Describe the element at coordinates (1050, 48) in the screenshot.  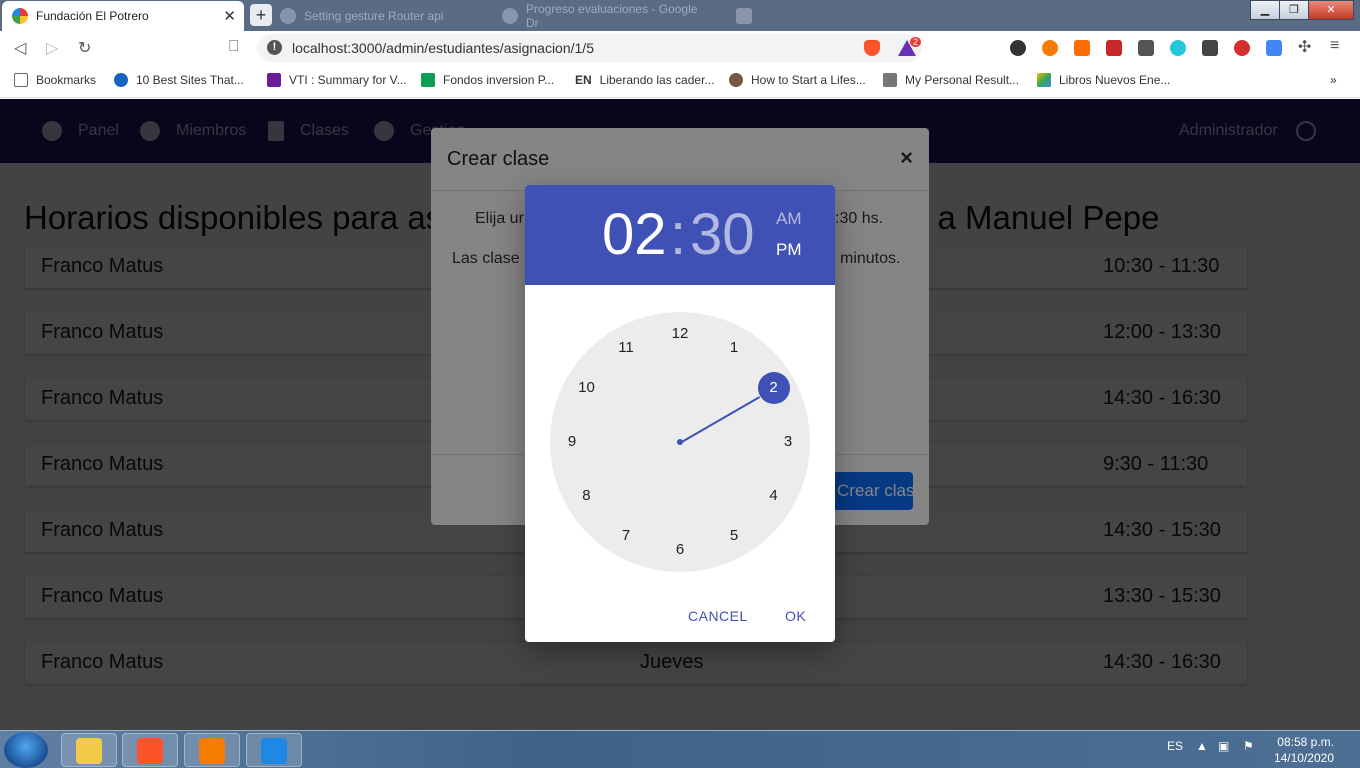
I see `cloudflare-ext-icon` at that location.